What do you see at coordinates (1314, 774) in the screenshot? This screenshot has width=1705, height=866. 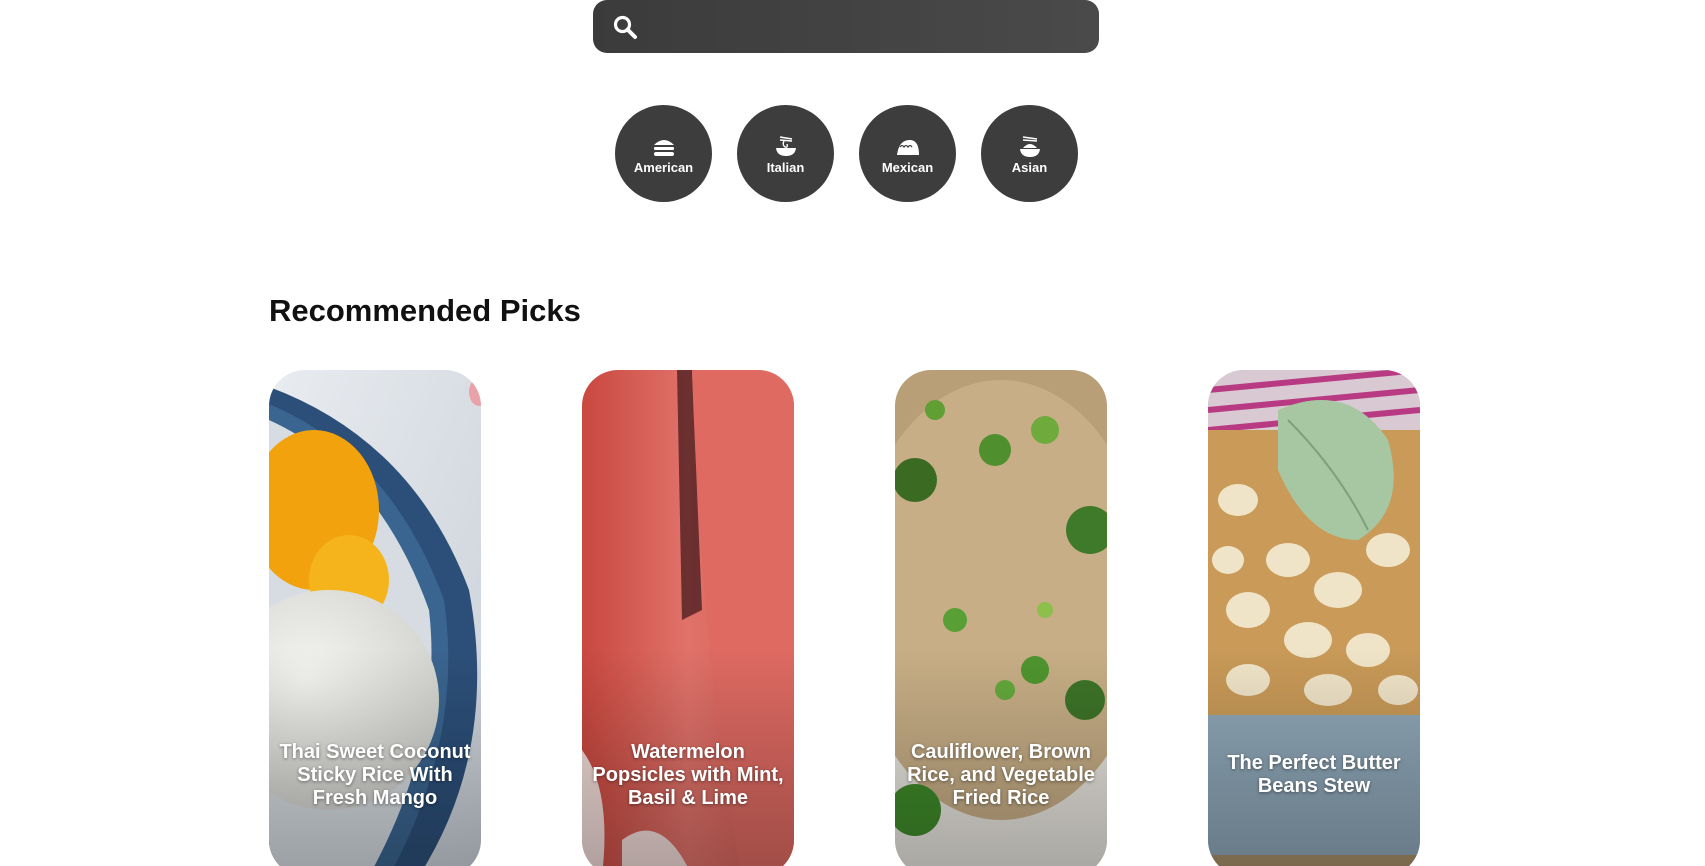 I see `recipe-title: The Perfect Butter Beans Stew` at bounding box center [1314, 774].